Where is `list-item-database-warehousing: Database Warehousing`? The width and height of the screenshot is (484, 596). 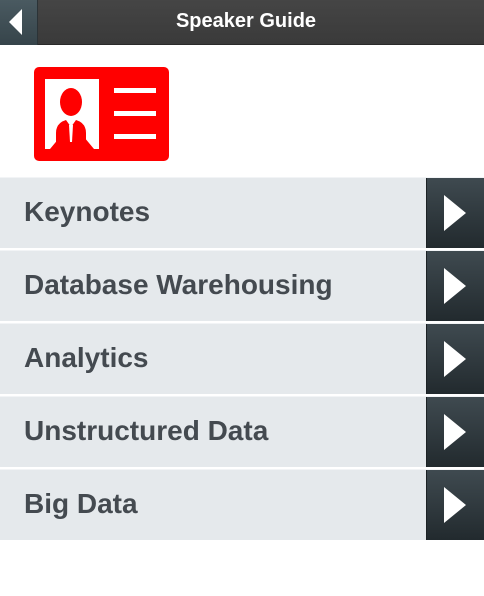 list-item-database-warehousing: Database Warehousing is located at coordinates (242, 286).